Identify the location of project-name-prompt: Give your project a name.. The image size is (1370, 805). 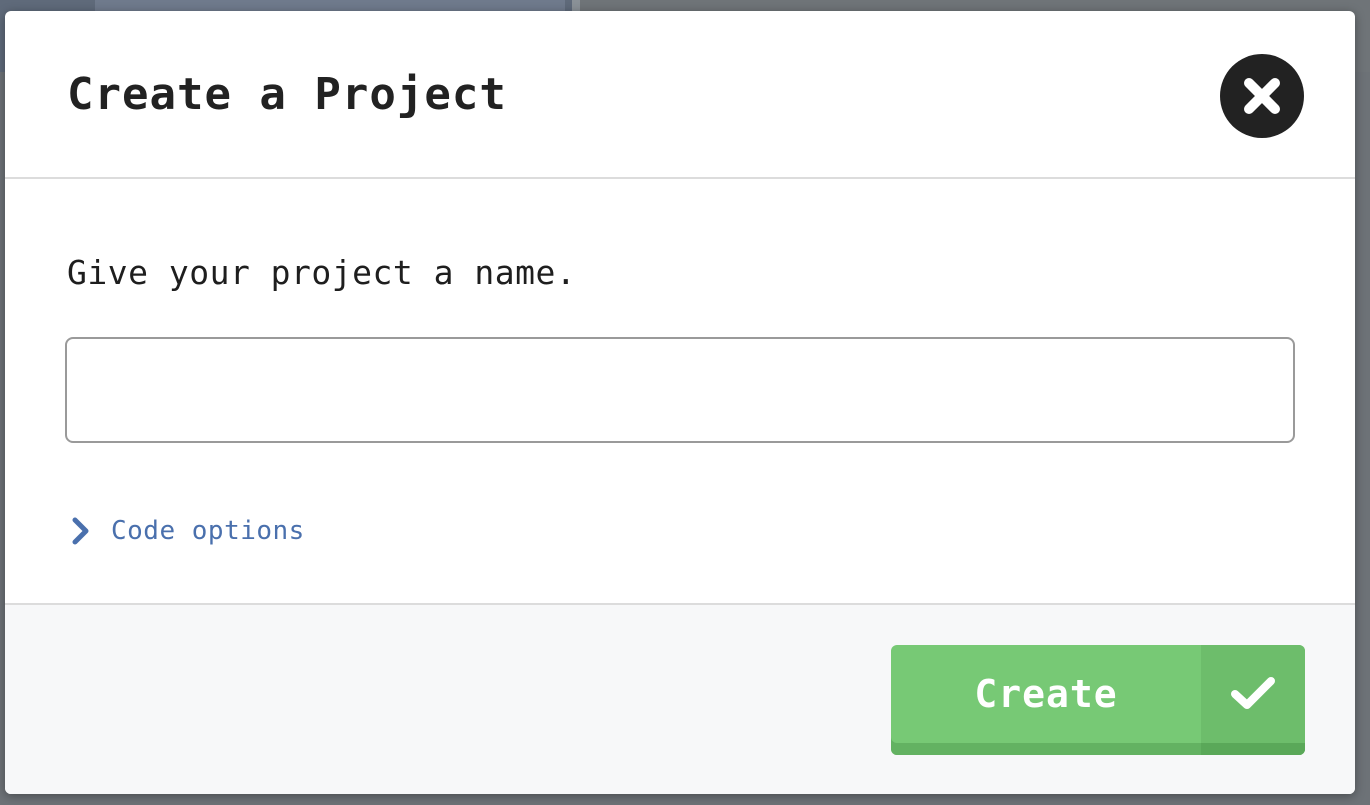
(322, 272).